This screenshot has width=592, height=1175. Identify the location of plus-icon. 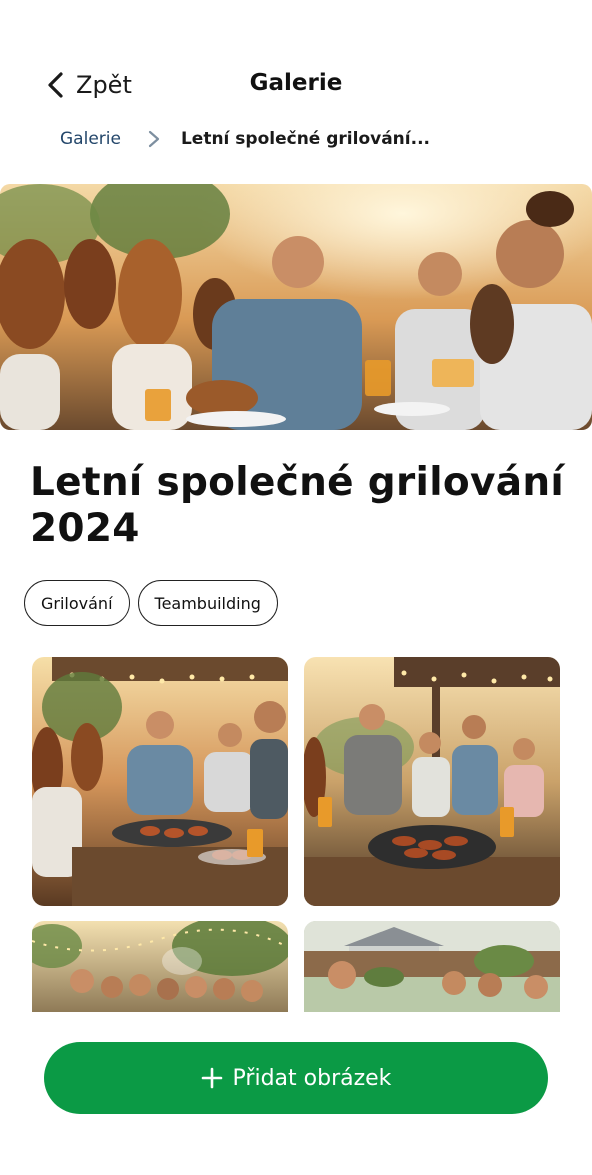
(211, 1078).